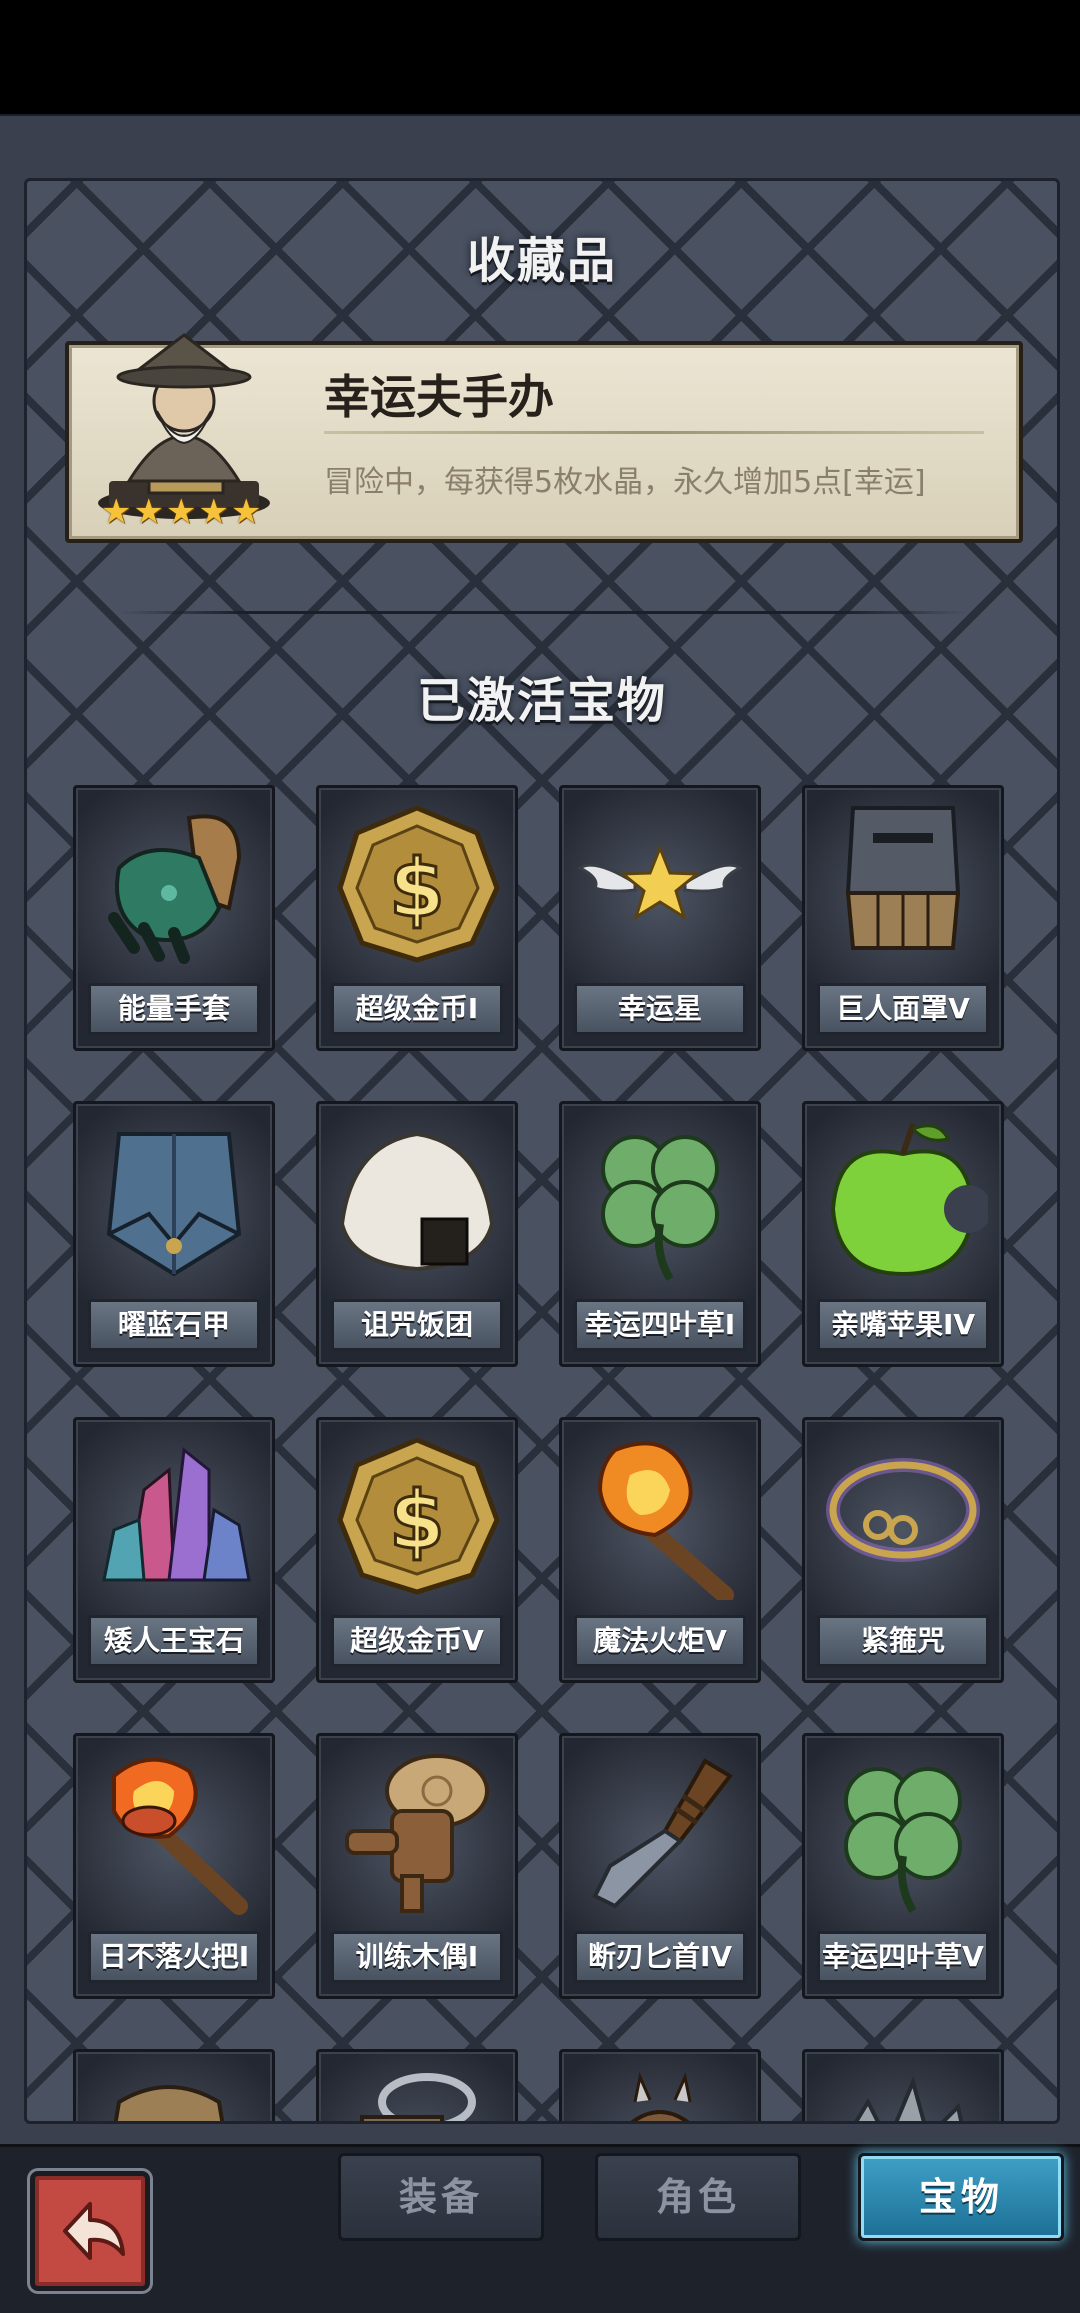  What do you see at coordinates (418, 2097) in the screenshot?
I see `ring-hook-icon` at bounding box center [418, 2097].